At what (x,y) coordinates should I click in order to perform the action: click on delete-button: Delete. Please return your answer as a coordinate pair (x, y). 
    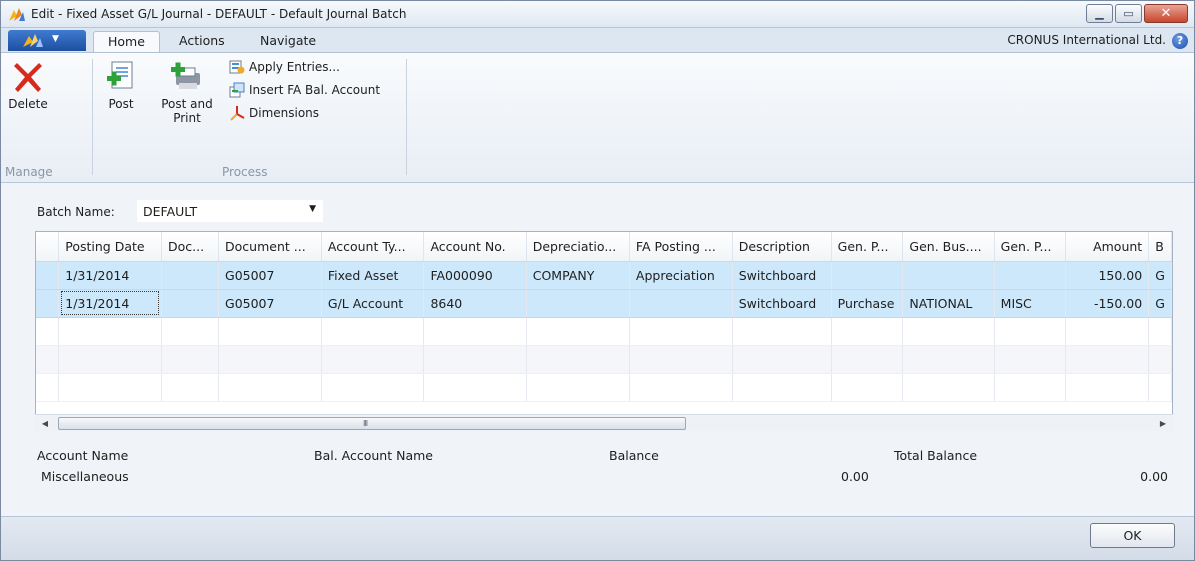
    Looking at the image, I should click on (28, 85).